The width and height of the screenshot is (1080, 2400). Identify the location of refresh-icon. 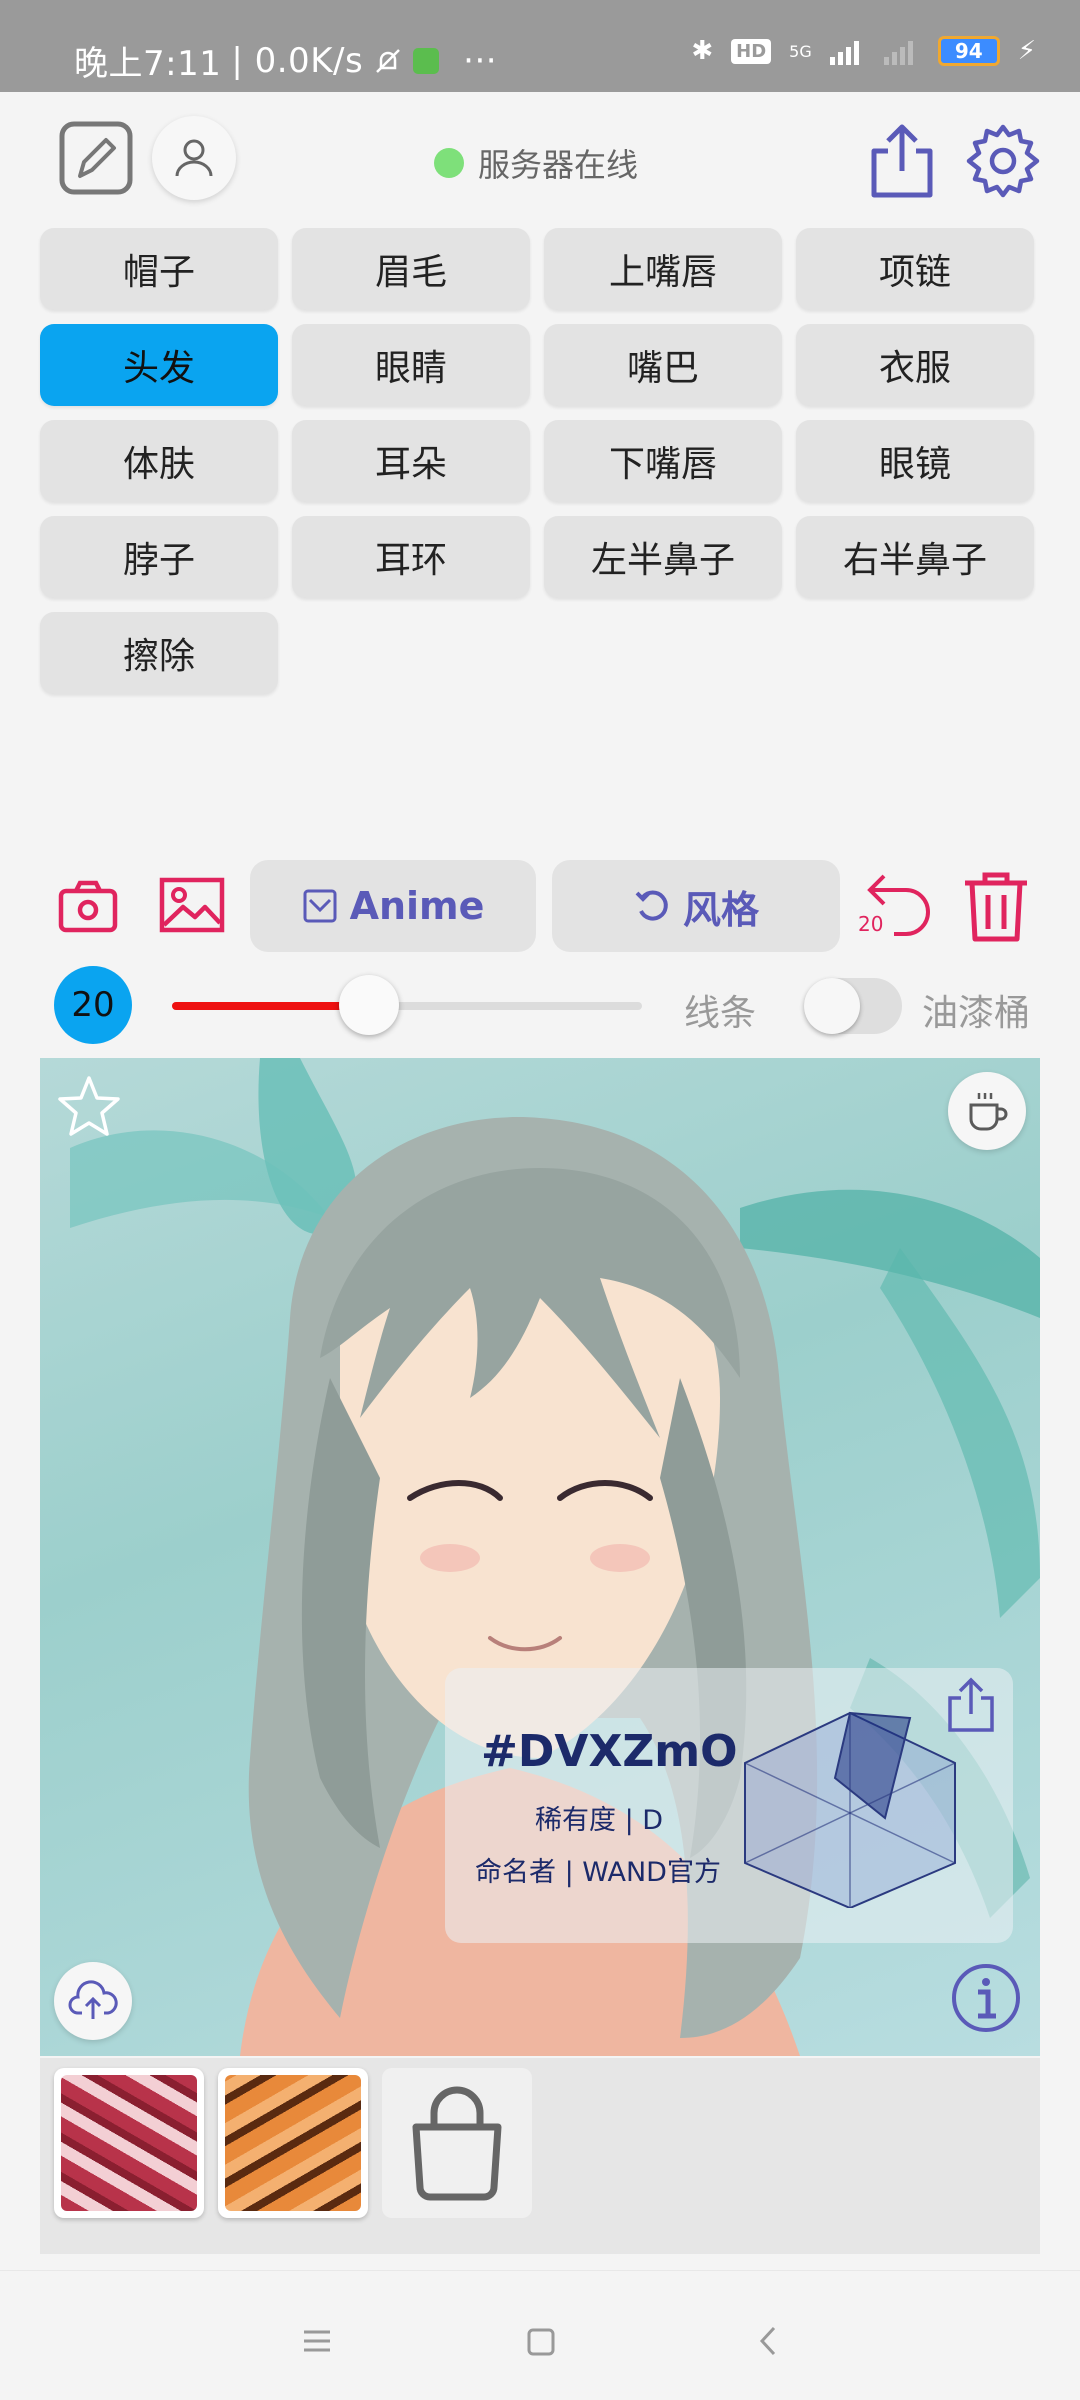
(651, 905).